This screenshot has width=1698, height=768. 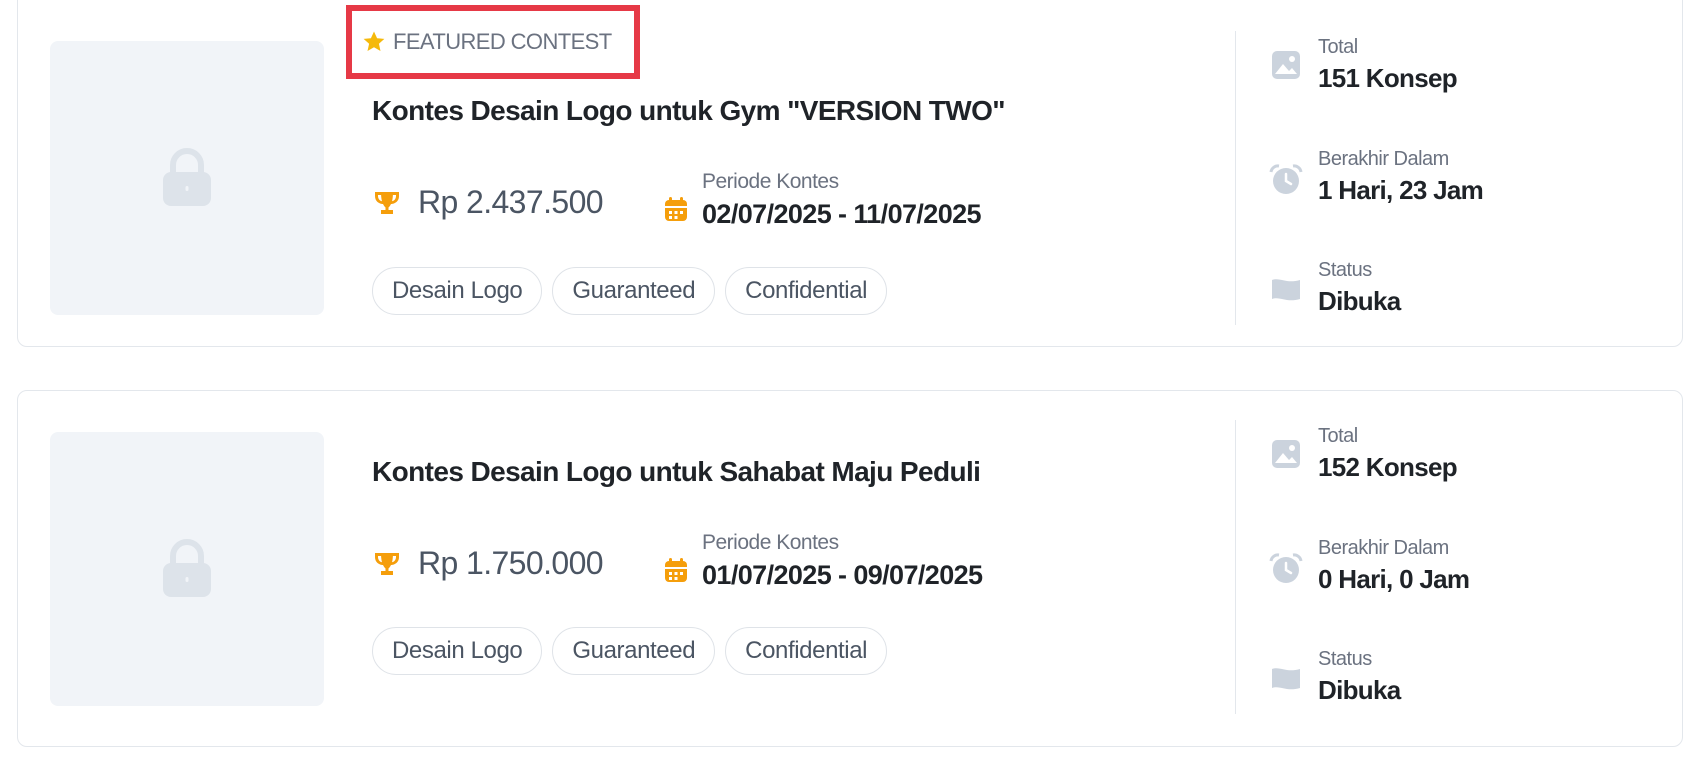 I want to click on contest-period: Periode Kontes 02/07/2025 - 11/07/2025, so click(x=823, y=200).